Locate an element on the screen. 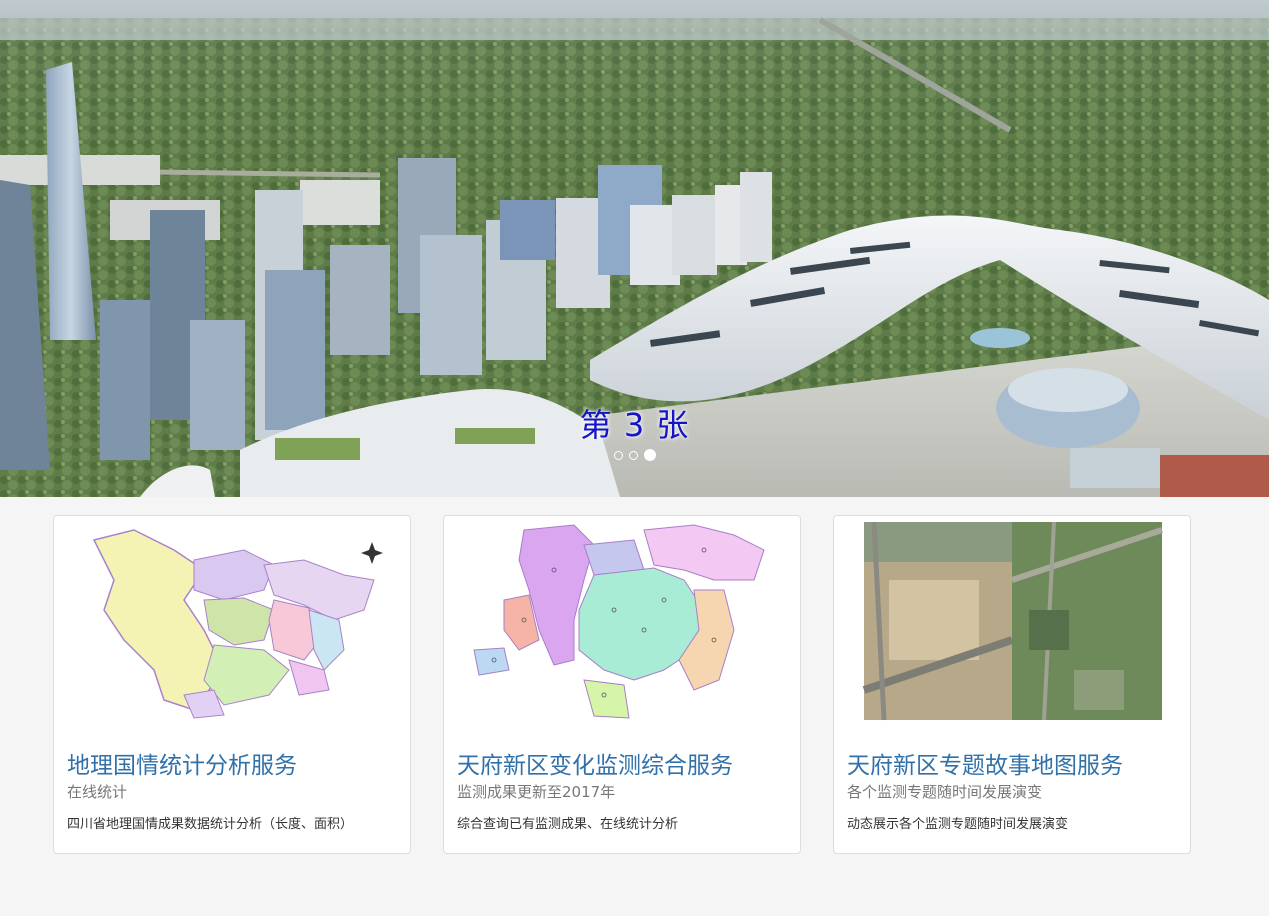 This screenshot has height=916, width=1269. card-subtitle: 监测成果更新至2017年 is located at coordinates (536, 792).